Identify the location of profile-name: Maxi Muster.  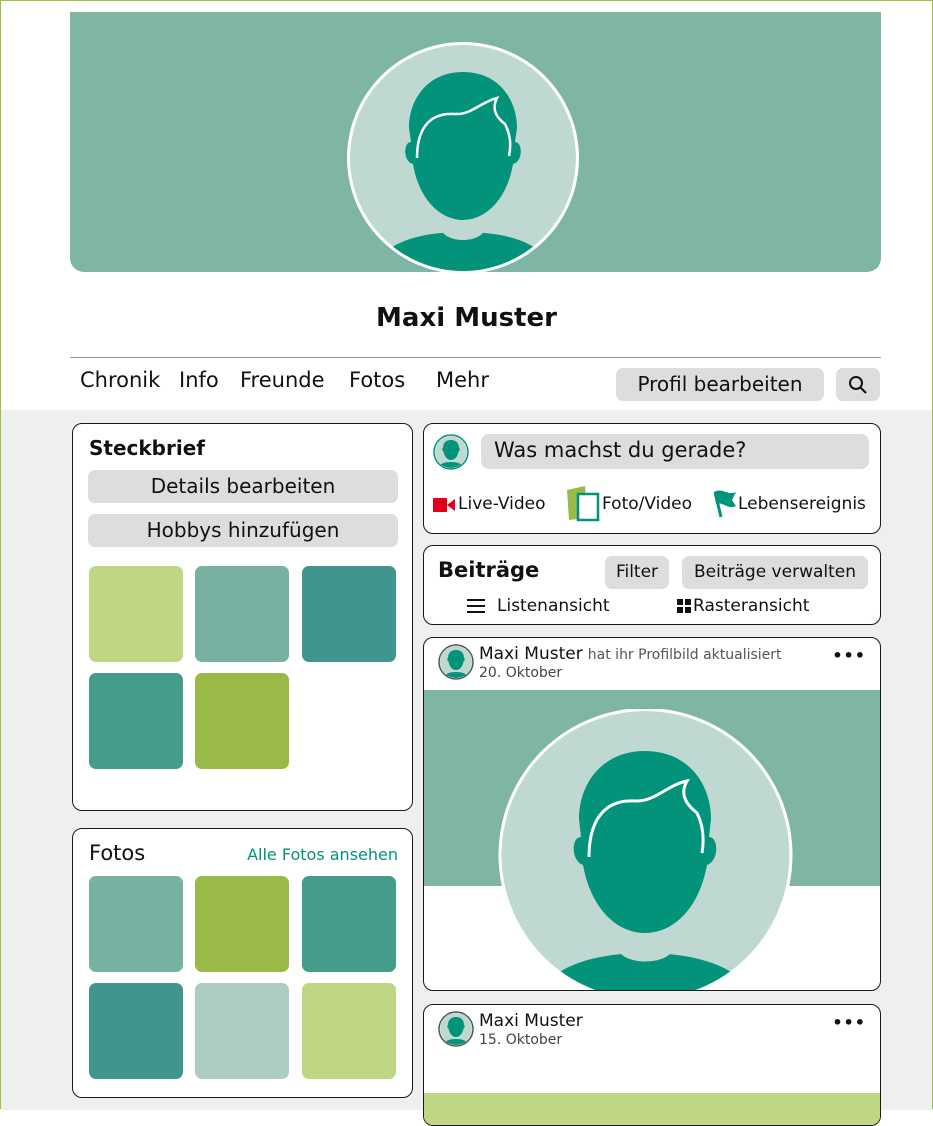
(466, 318).